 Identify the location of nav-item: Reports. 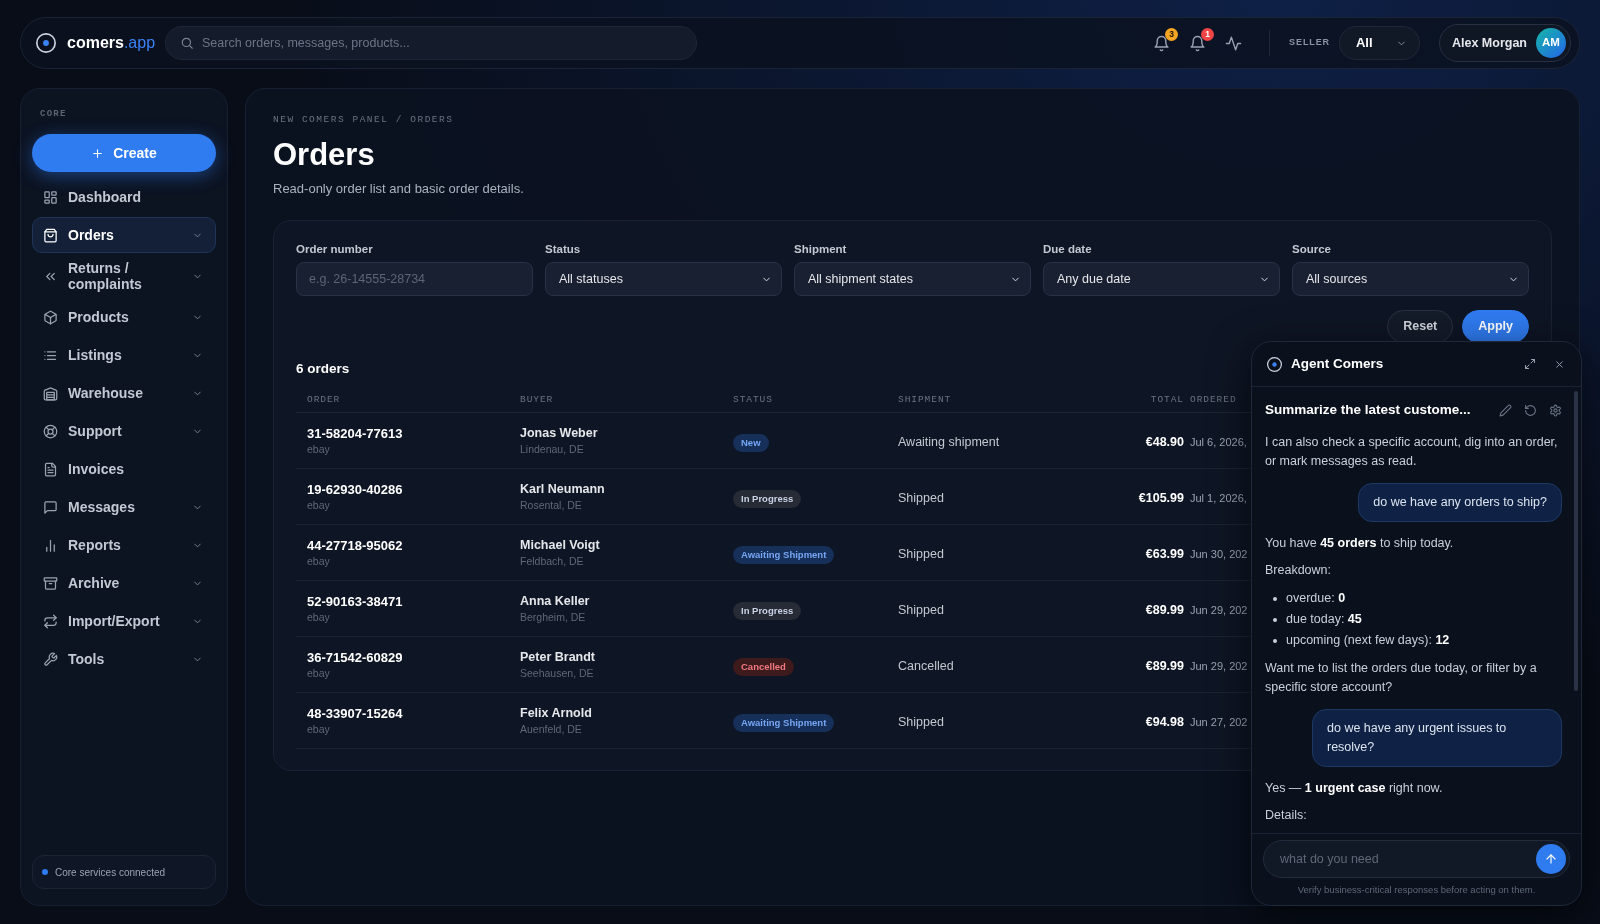
(124, 545).